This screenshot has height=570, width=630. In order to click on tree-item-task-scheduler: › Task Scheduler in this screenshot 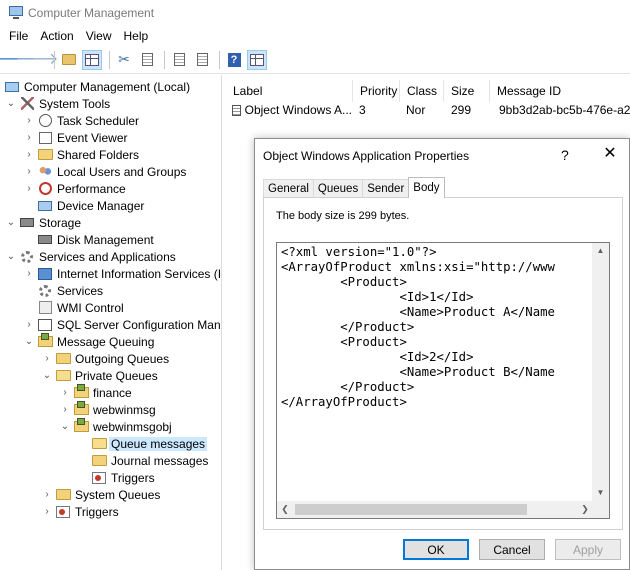, I will do `click(81, 120)`.